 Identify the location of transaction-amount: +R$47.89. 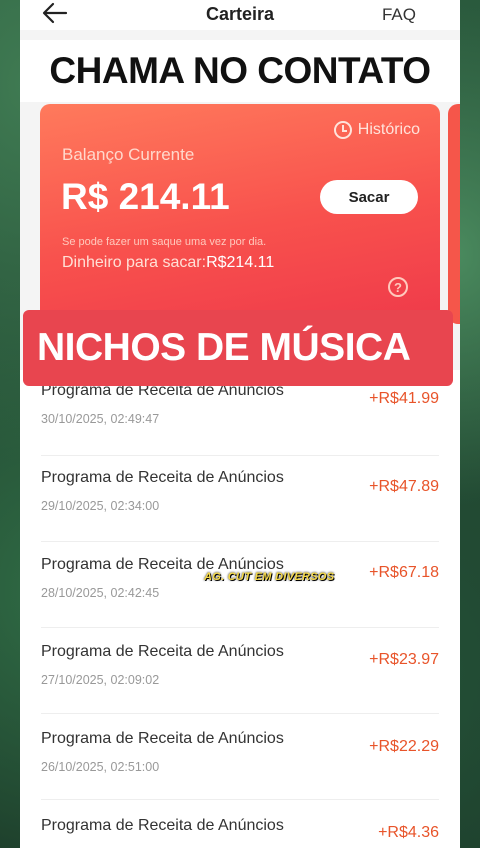
(404, 486).